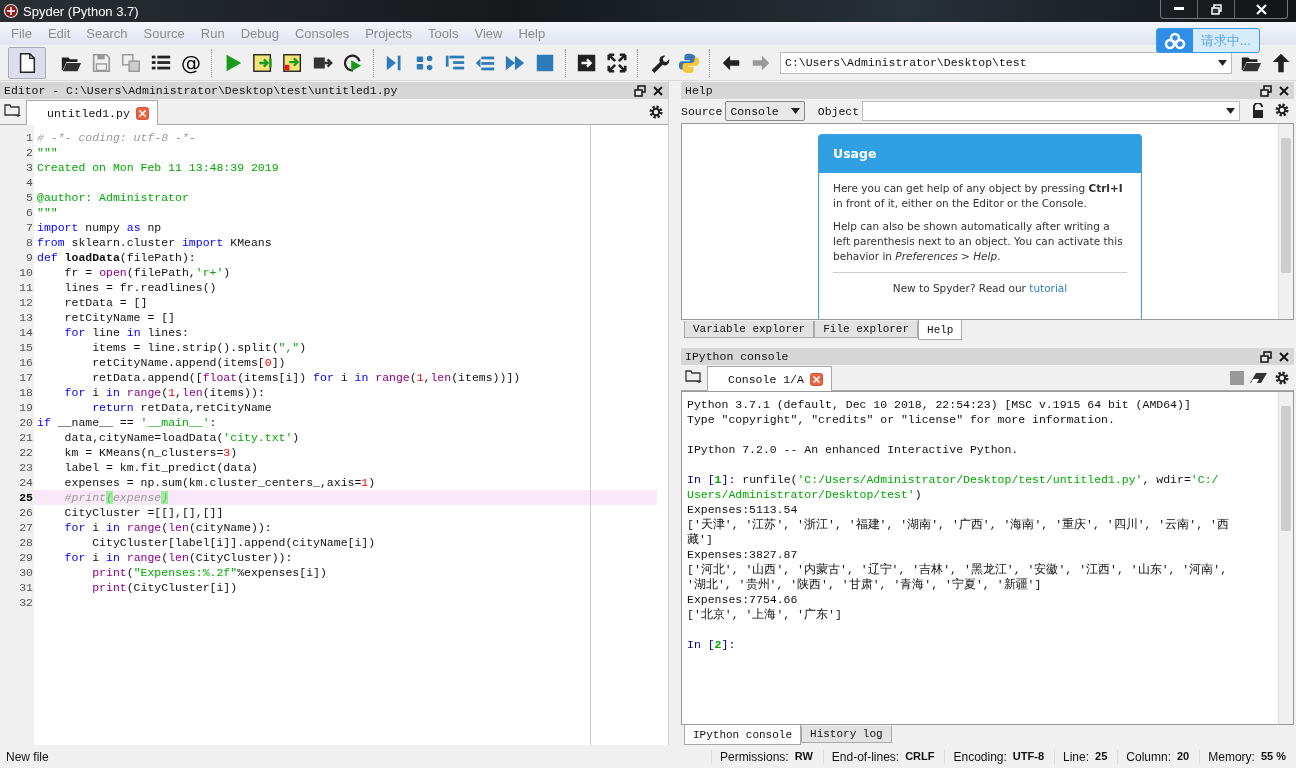  Describe the element at coordinates (959, 288) in the screenshot. I see `help-footer: New to Spyder? Read our` at that location.